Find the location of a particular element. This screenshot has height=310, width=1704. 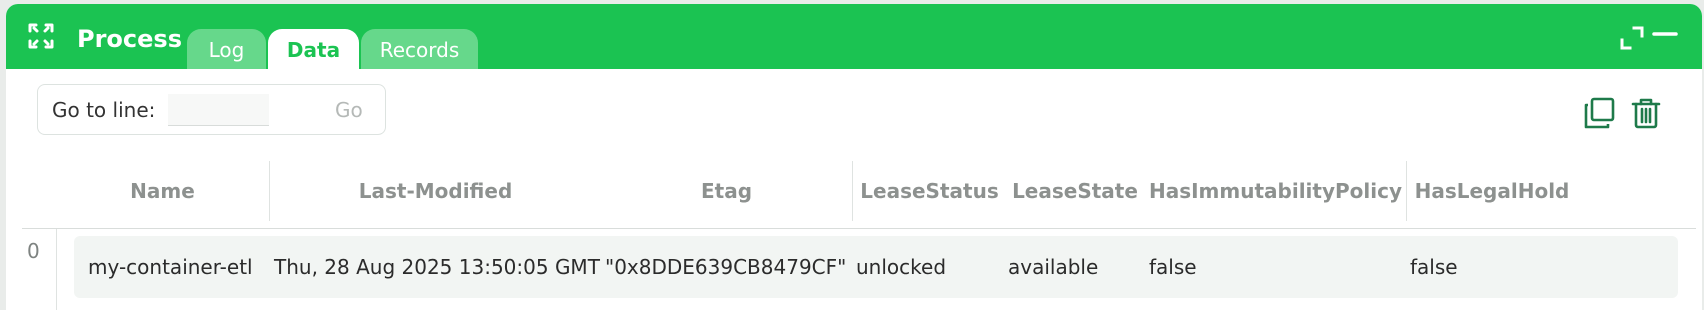

process-icon is located at coordinates (41, 36).